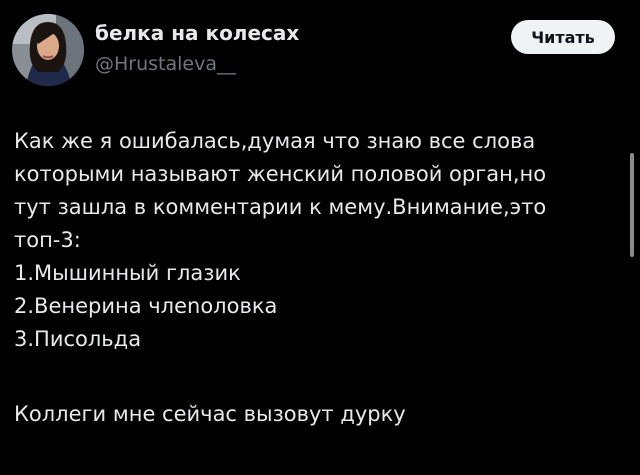 This screenshot has width=640, height=475. What do you see at coordinates (78, 339) in the screenshot?
I see `post-text-line: 3.Писольда` at bounding box center [78, 339].